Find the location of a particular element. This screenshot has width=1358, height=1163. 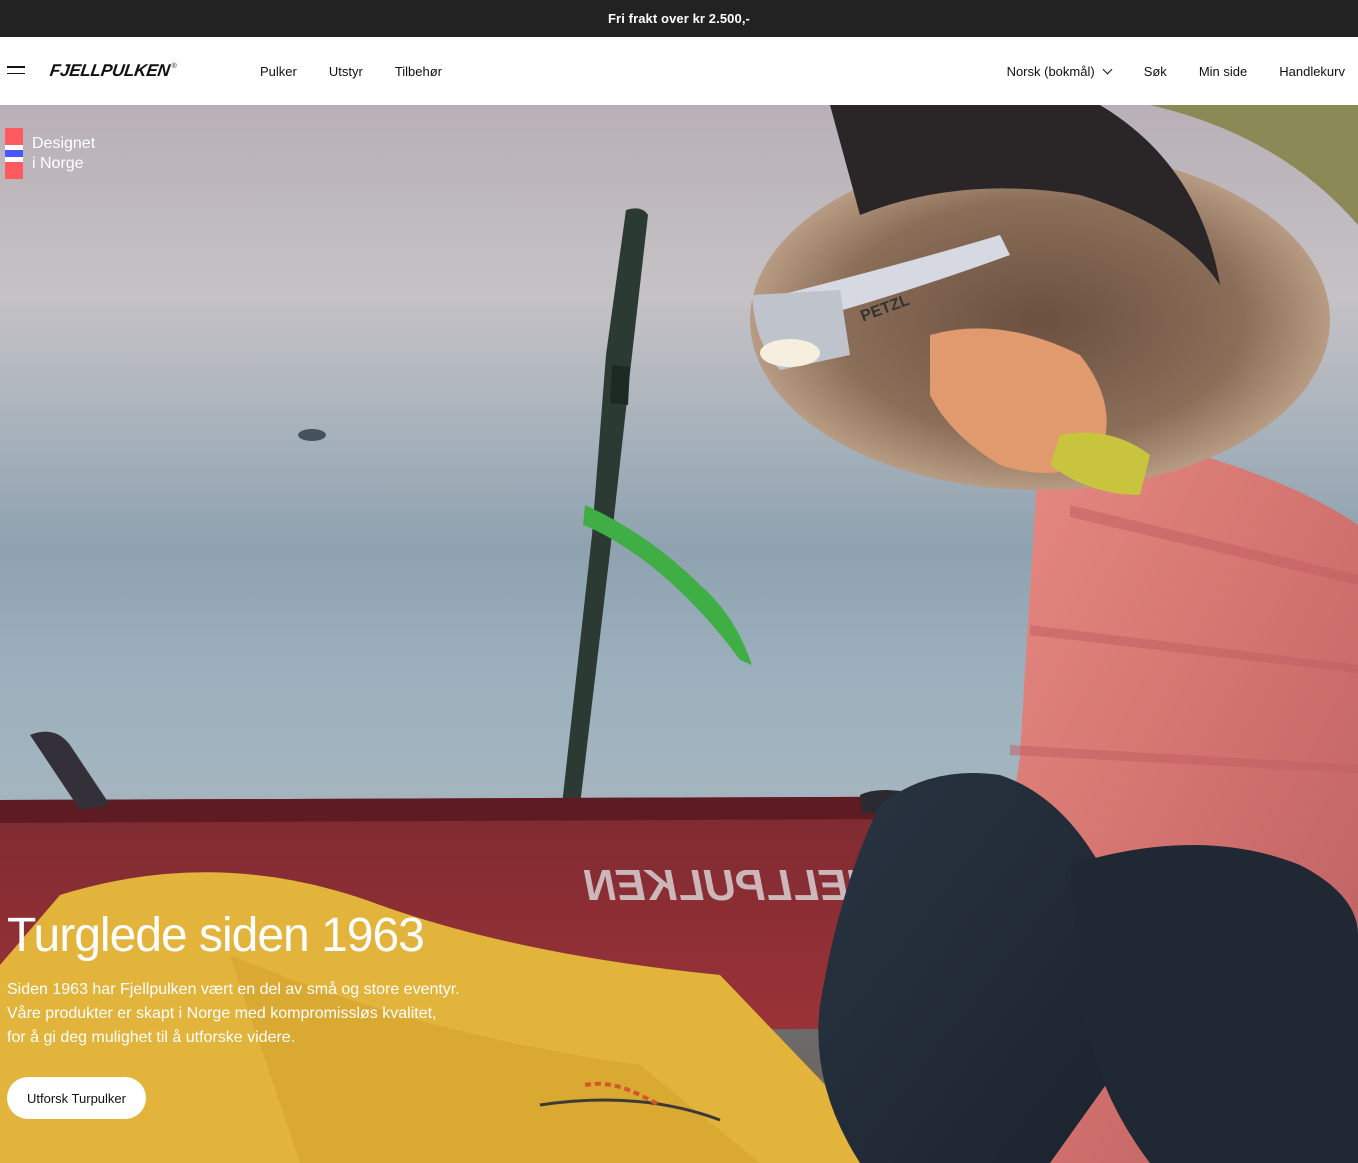

announcement-text: Fri frakt over kr 2.500,- is located at coordinates (679, 18).